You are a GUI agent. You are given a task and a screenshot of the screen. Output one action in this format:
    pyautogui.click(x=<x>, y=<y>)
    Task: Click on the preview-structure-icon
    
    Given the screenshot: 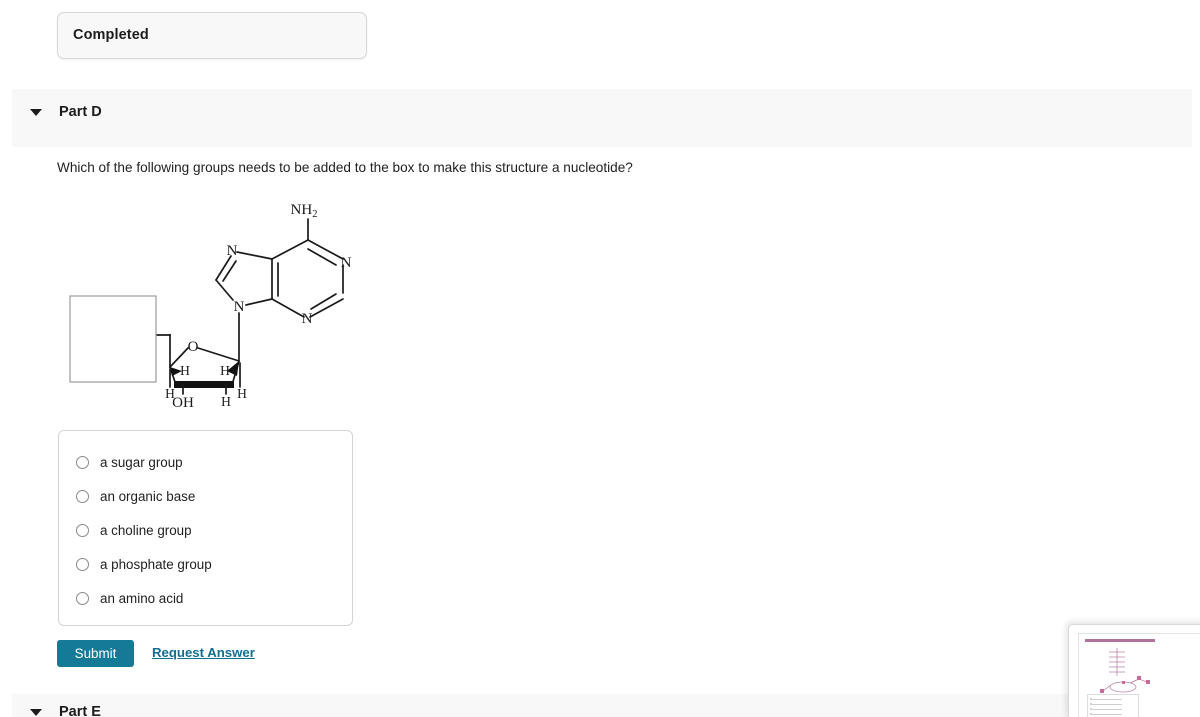 What is the action you would take?
    pyautogui.click(x=1125, y=670)
    